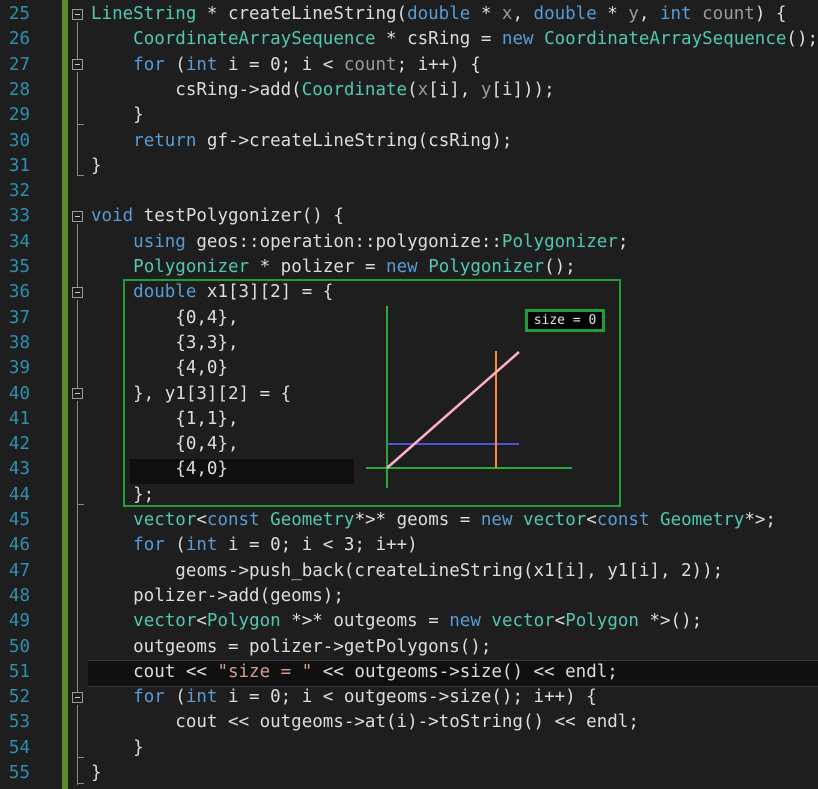 This screenshot has height=789, width=818. Describe the element at coordinates (565, 320) in the screenshot. I see `size-output-label: size = 0` at that location.